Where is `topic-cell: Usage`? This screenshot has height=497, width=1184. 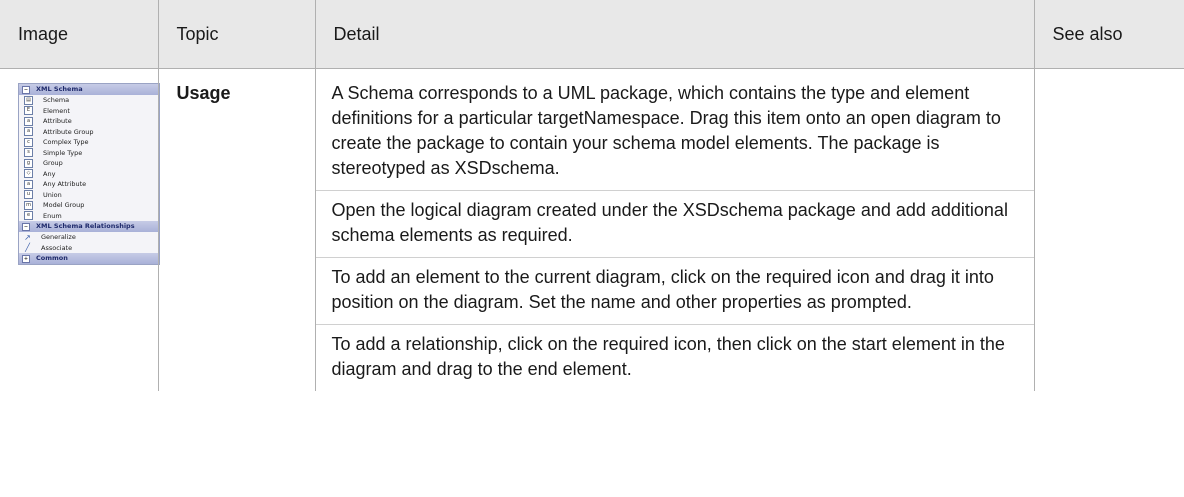 topic-cell: Usage is located at coordinates (236, 229).